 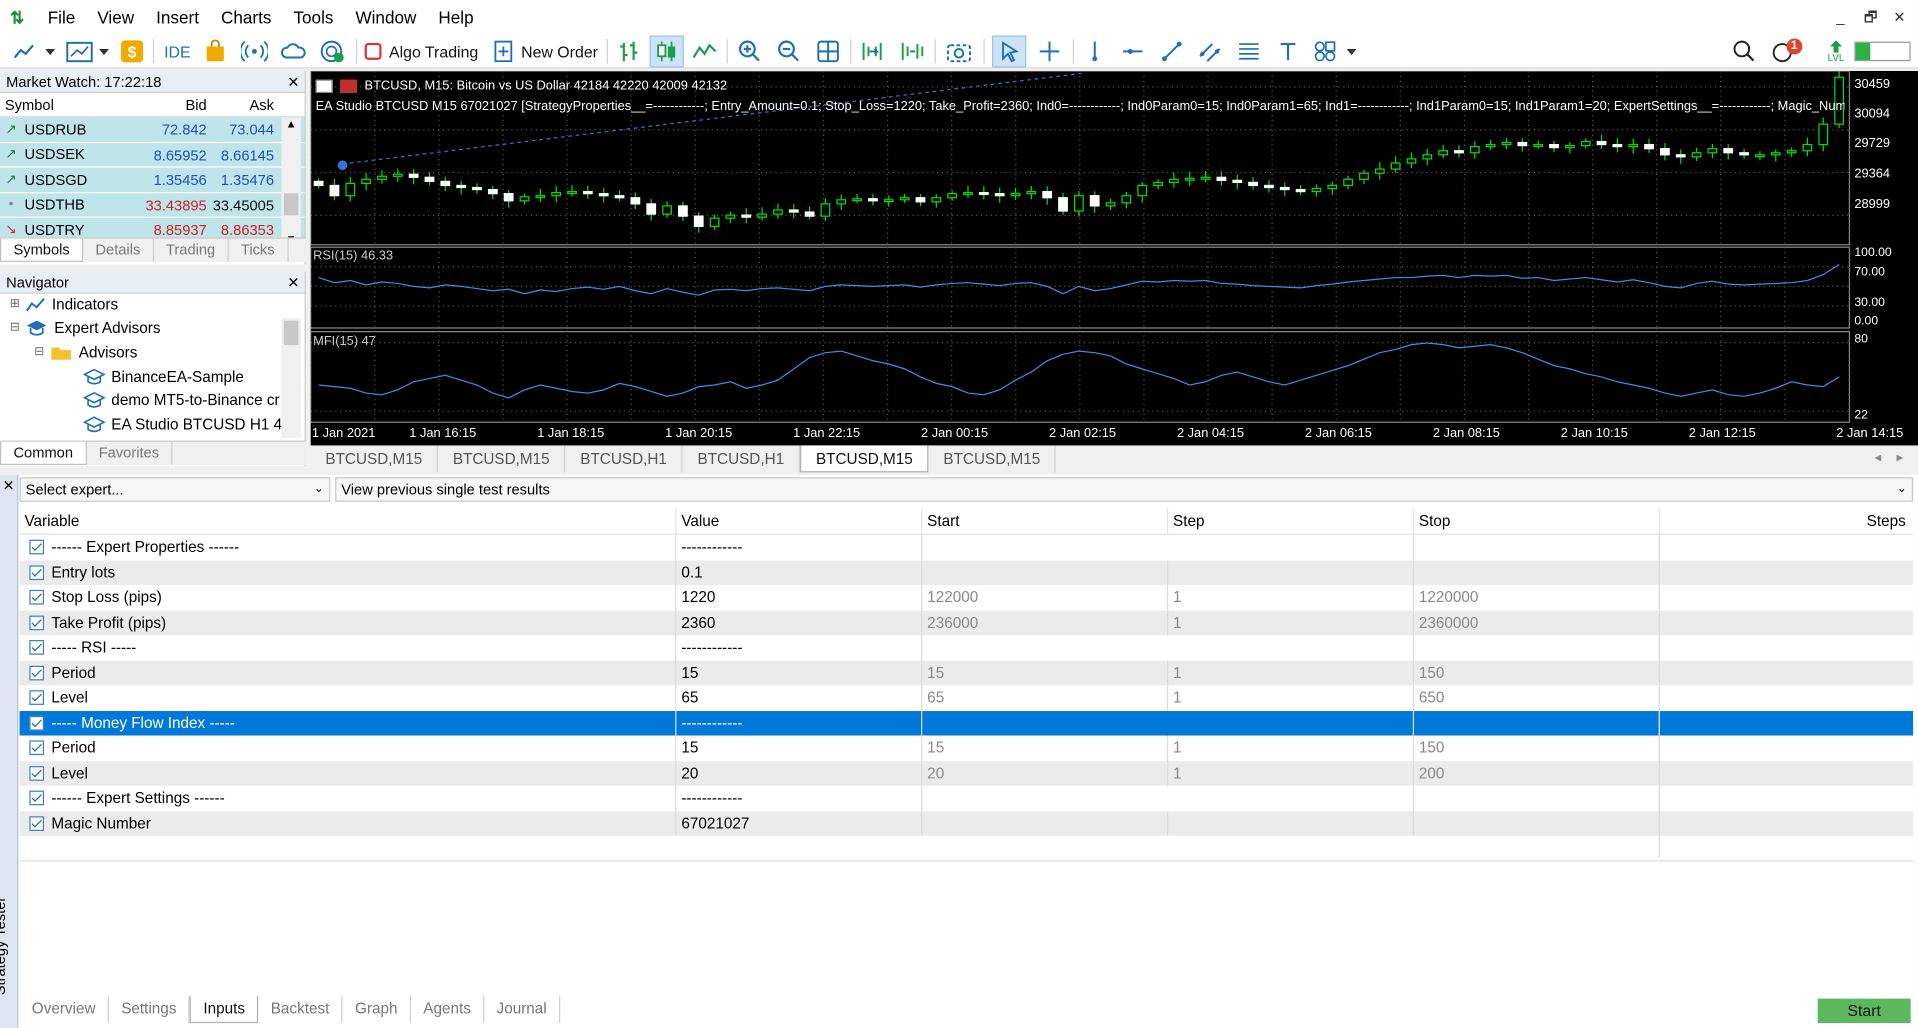 What do you see at coordinates (254, 51) in the screenshot?
I see `signals-button` at bounding box center [254, 51].